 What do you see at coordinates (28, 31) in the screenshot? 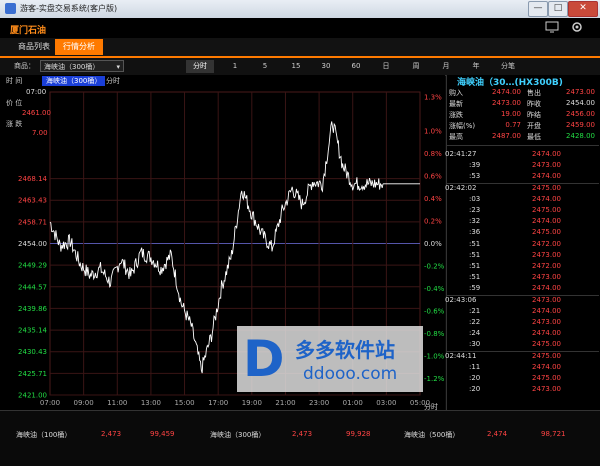
I see `logo-text: 厦门石油` at bounding box center [28, 31].